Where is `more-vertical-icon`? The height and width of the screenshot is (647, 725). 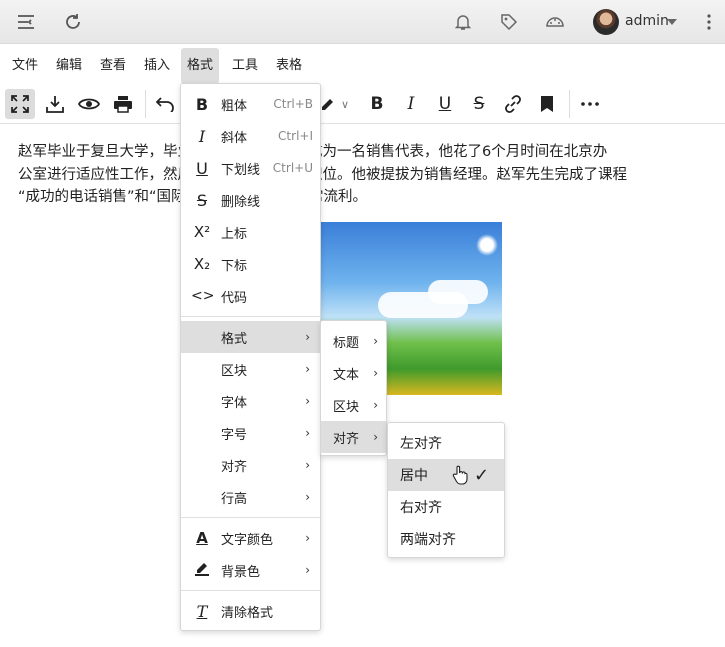
more-vertical-icon is located at coordinates (709, 22).